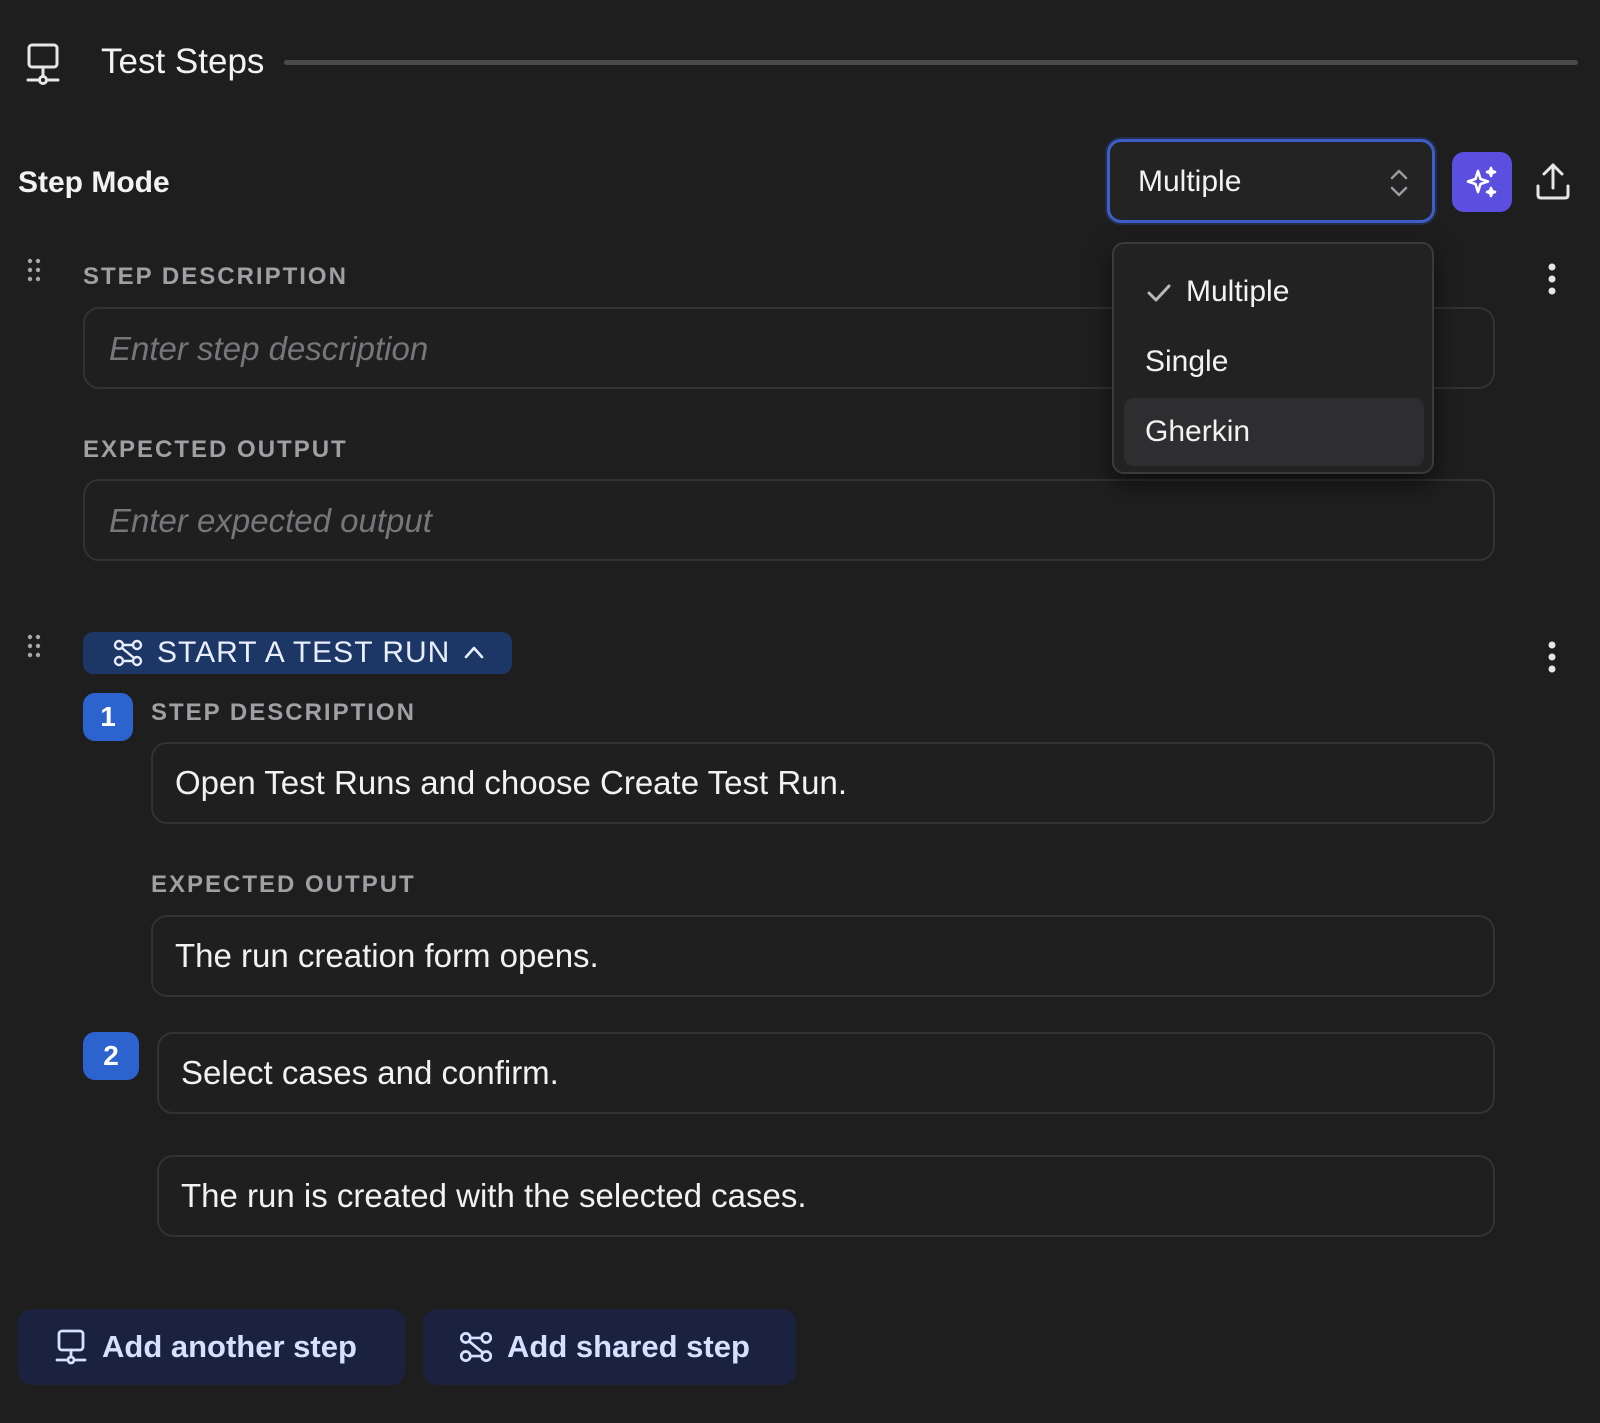 The width and height of the screenshot is (1600, 1423). What do you see at coordinates (1274, 362) in the screenshot?
I see `dropdown-option-single: Single` at bounding box center [1274, 362].